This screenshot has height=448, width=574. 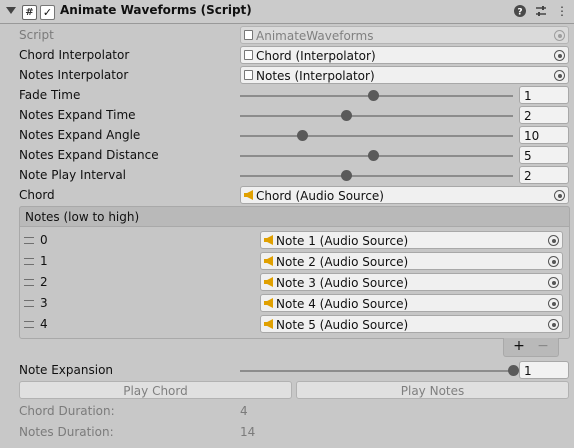 What do you see at coordinates (287, 12) in the screenshot?
I see `component-header: # ✓ Animate Waveforms (Script) ? ⋮` at bounding box center [287, 12].